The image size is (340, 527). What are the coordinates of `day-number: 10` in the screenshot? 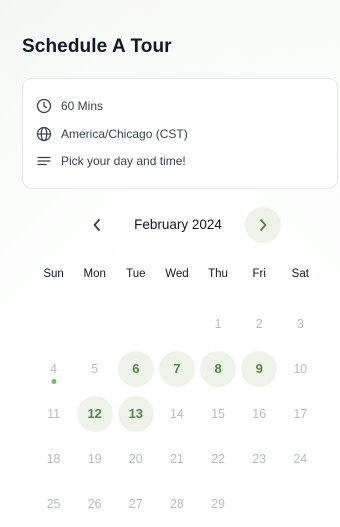 It's located at (300, 368).